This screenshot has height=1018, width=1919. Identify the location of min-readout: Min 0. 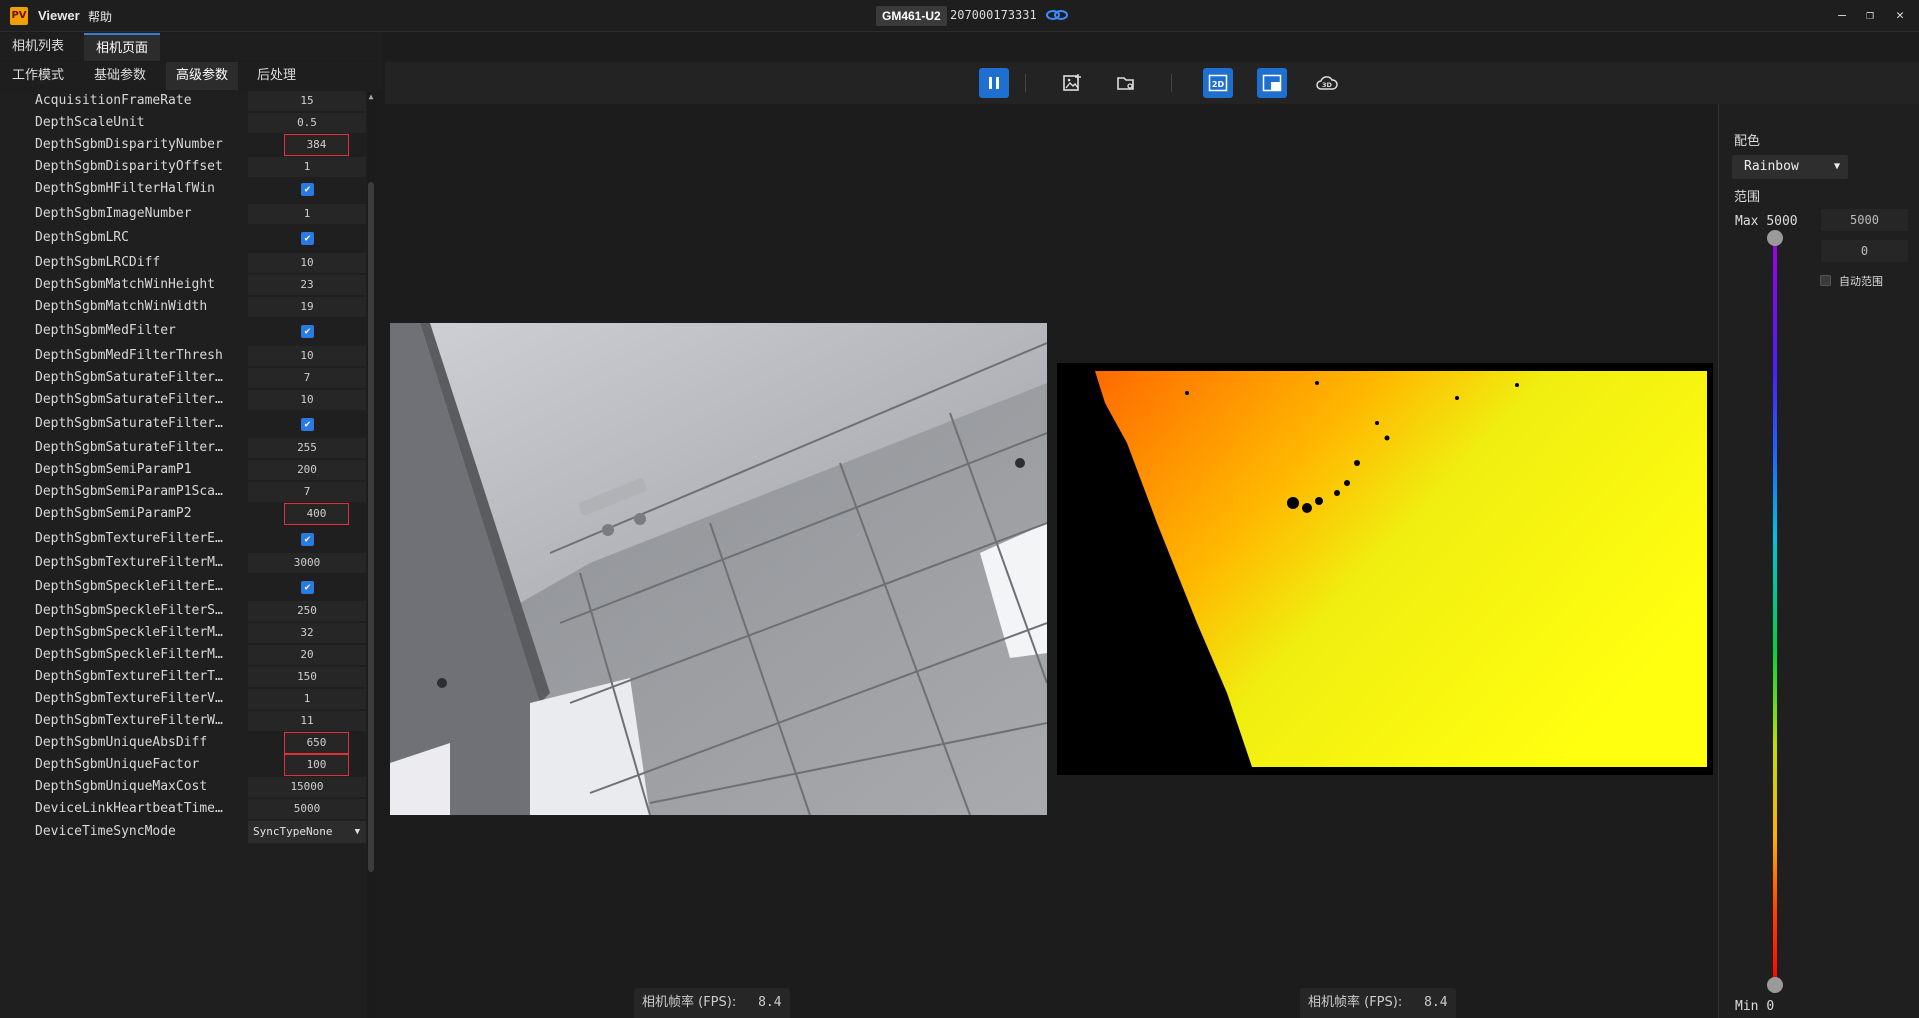
(1754, 1006).